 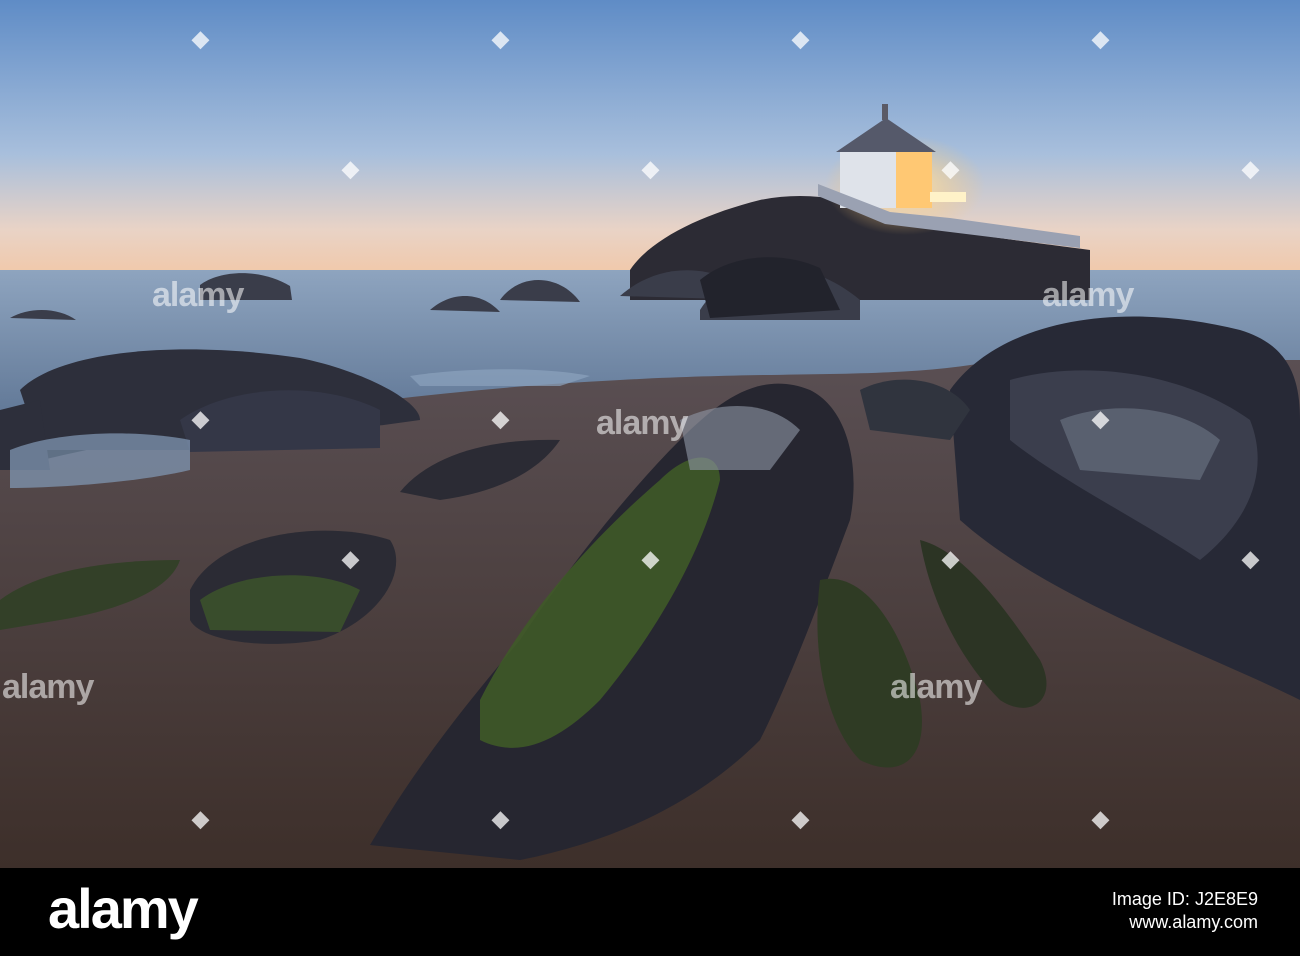 What do you see at coordinates (1150, 899) in the screenshot?
I see `image-id-label: Image ID:` at bounding box center [1150, 899].